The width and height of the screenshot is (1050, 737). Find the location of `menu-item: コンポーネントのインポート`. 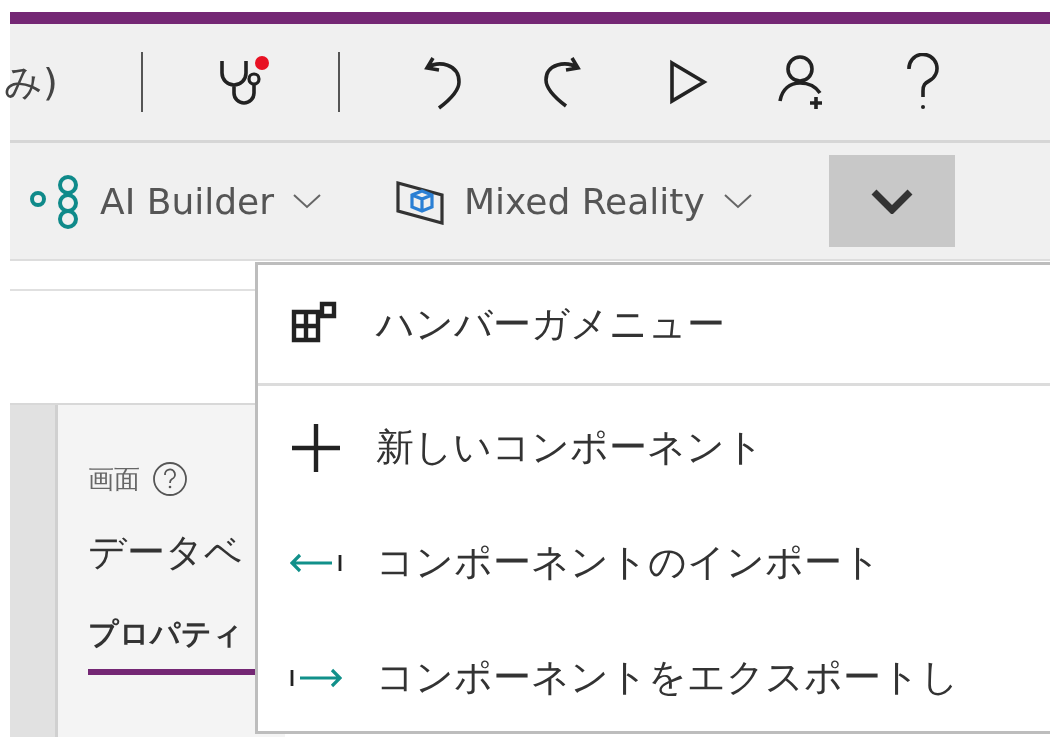

menu-item: コンポーネントのインポート is located at coordinates (654, 562).